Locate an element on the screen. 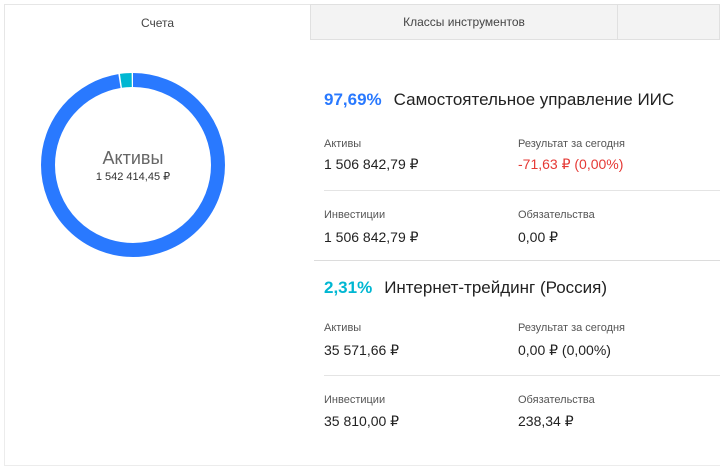 This screenshot has height=472, width=720. result-today-value: 0,00 ₽ (0,00%) is located at coordinates (564, 350).